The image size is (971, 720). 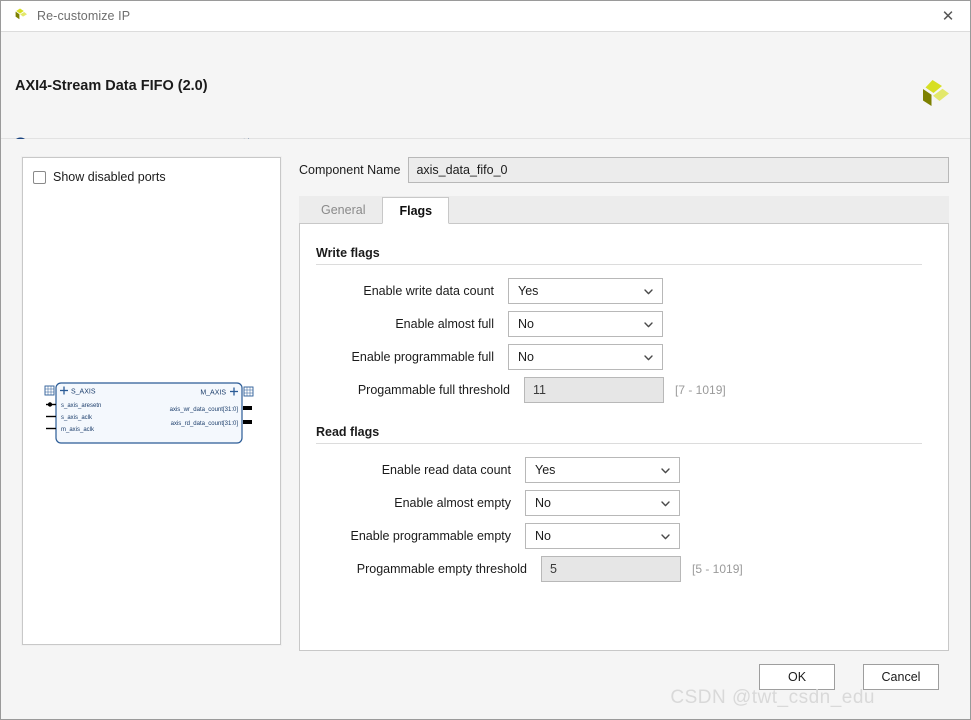 I want to click on component-name-label: Component Name, so click(x=350, y=170).